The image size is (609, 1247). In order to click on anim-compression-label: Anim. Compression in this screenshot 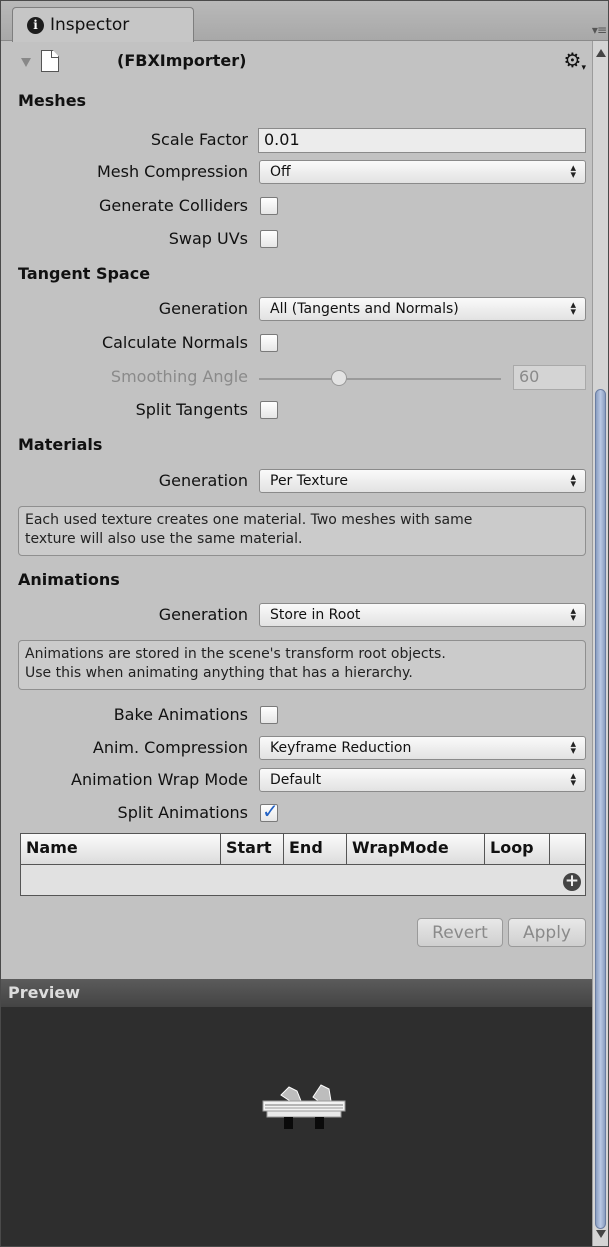, I will do `click(170, 747)`.